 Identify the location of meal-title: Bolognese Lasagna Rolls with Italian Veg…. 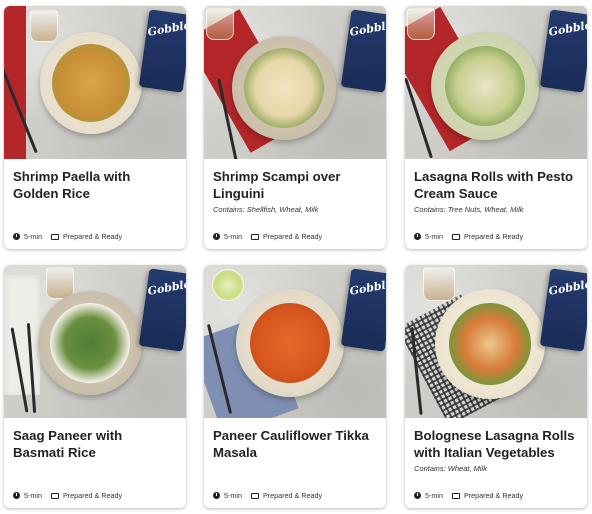
(496, 444).